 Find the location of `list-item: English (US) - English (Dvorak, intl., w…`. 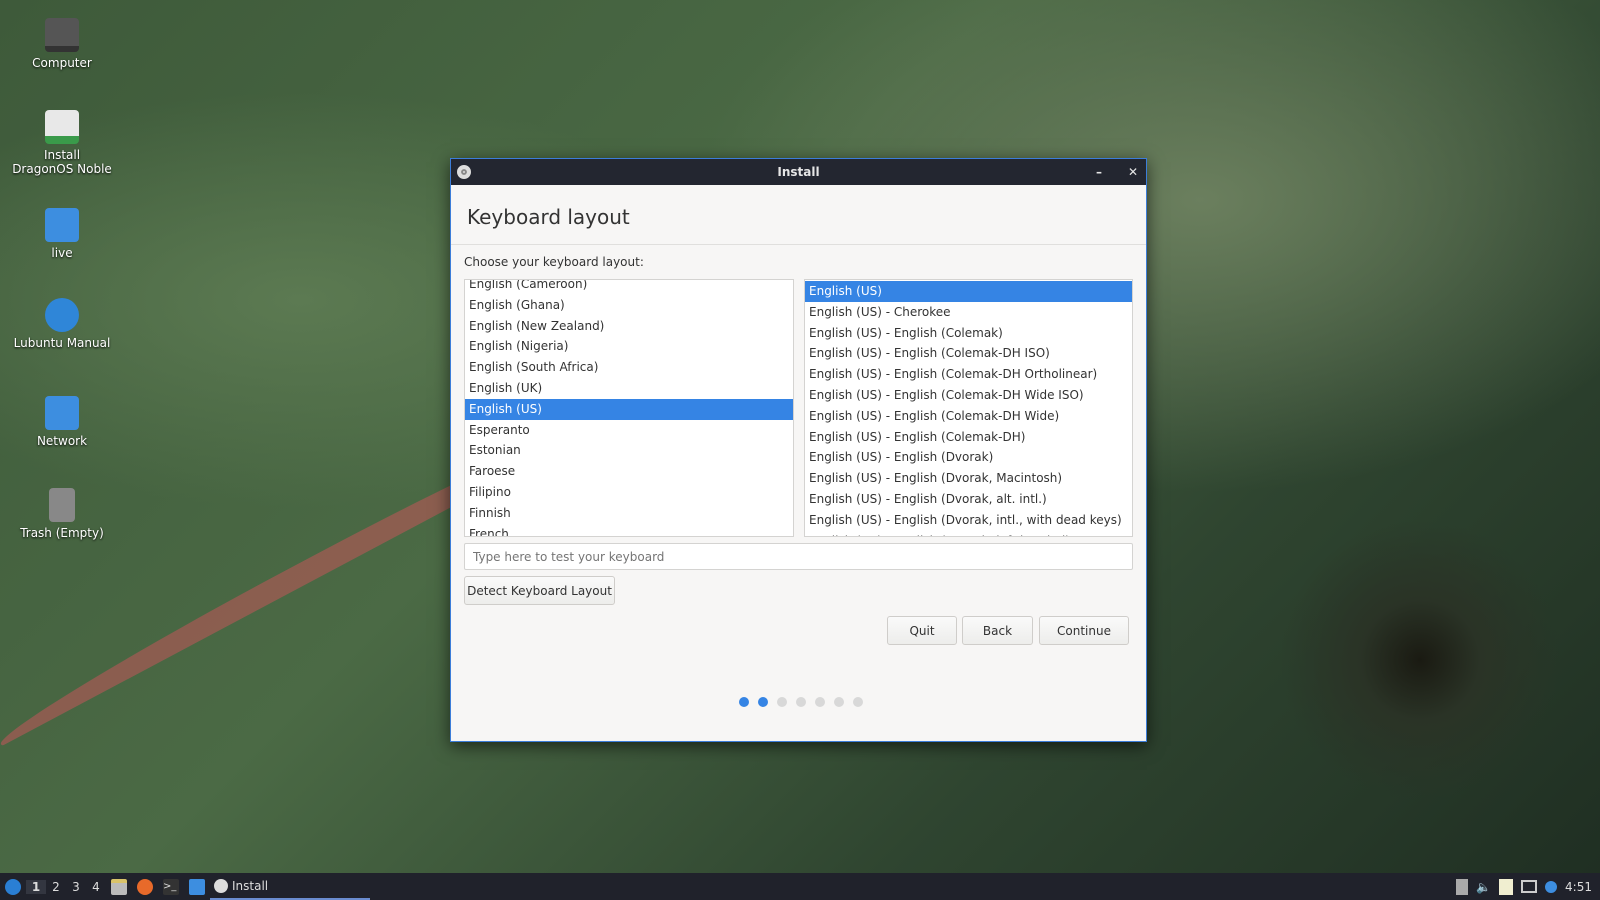

list-item: English (US) - English (Dvorak, intl., w… is located at coordinates (968, 520).